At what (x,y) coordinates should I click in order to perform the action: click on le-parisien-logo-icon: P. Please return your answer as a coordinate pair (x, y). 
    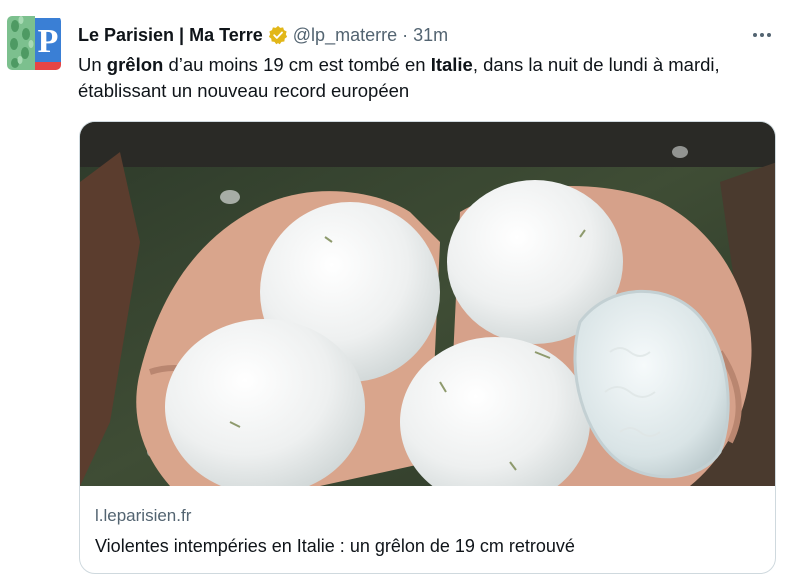
    Looking at the image, I should click on (34, 43).